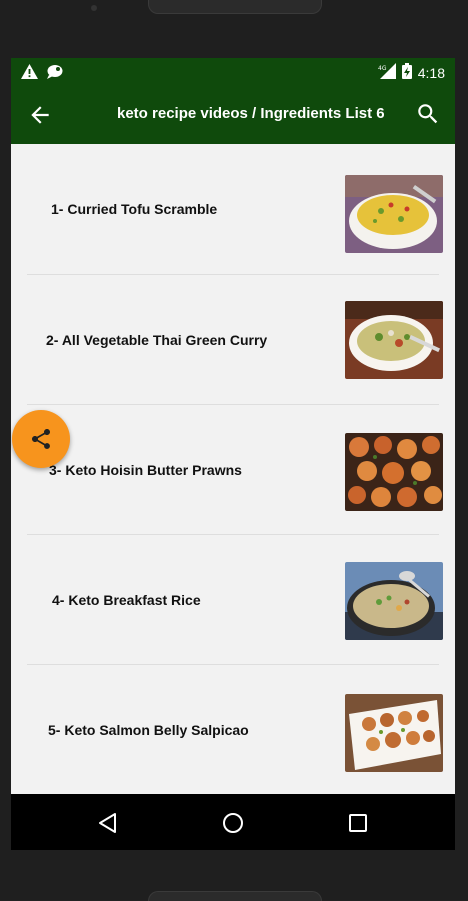 The image size is (468, 901). What do you see at coordinates (233, 600) in the screenshot?
I see `list-item: 4- Keto Breakfast Rice` at bounding box center [233, 600].